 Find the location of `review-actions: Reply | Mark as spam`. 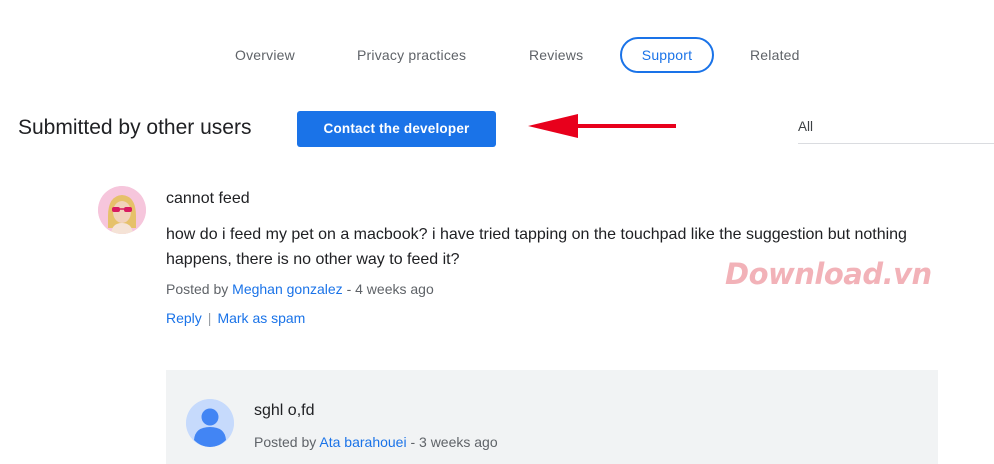

review-actions: Reply | Mark as spam is located at coordinates (235, 318).